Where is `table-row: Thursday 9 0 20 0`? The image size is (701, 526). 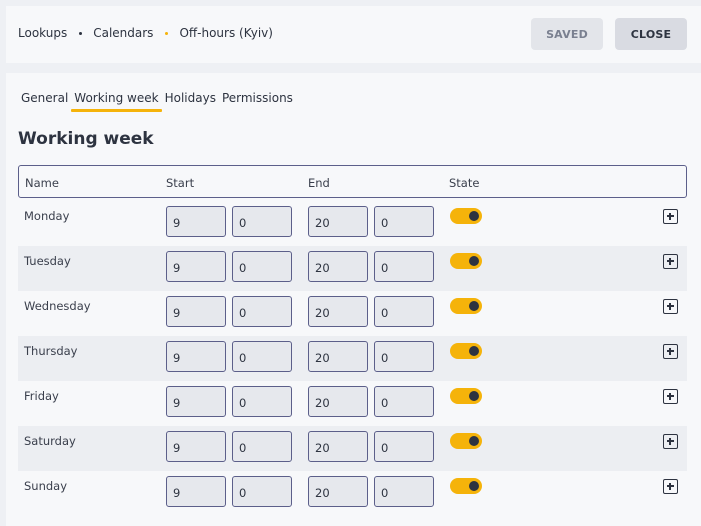
table-row: Thursday 9 0 20 0 is located at coordinates (352, 358).